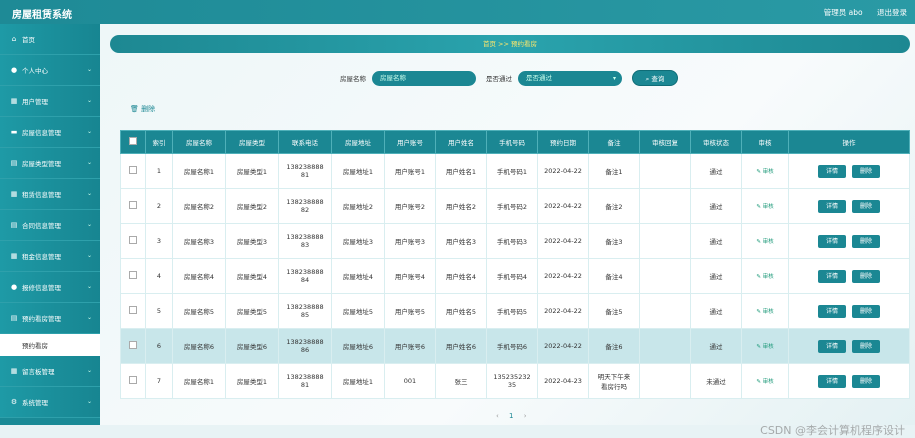 This screenshot has height=438, width=915. What do you see at coordinates (716, 311) in the screenshot?
I see `cell-status: 通过` at bounding box center [716, 311].